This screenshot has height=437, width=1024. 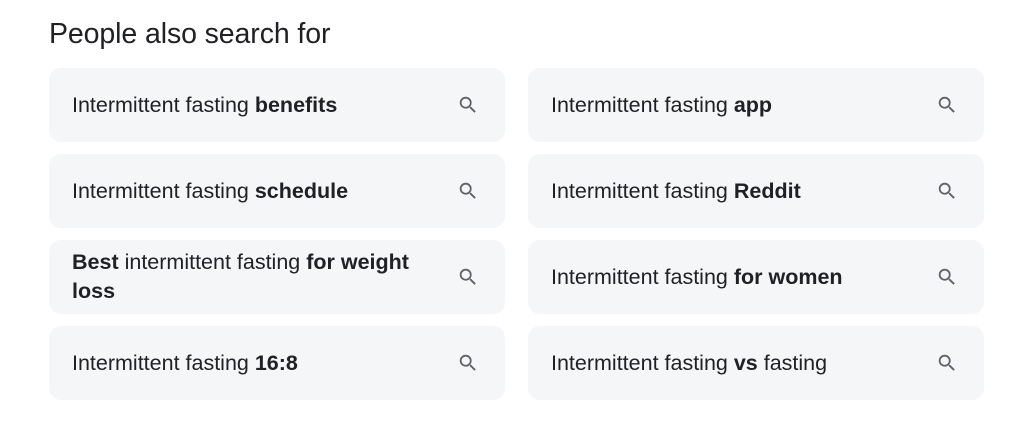 I want to click on suggestion-chip: Intermittent fasting for women, so click(x=756, y=277).